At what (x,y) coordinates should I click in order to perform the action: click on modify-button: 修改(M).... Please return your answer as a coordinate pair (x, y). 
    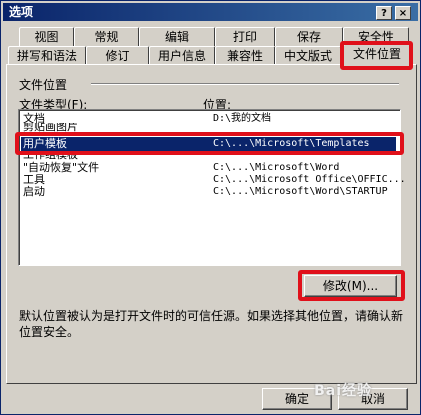
    Looking at the image, I should click on (350, 286).